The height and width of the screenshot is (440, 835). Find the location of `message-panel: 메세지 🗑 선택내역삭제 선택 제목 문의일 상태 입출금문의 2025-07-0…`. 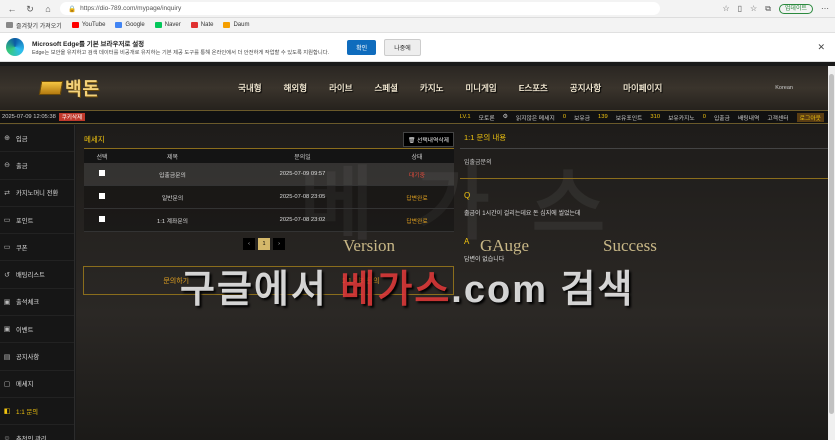

message-panel: 메세지 🗑 선택내역삭제 선택 제목 문의일 상태 입출금문의 2025-07-0… is located at coordinates (269, 190).